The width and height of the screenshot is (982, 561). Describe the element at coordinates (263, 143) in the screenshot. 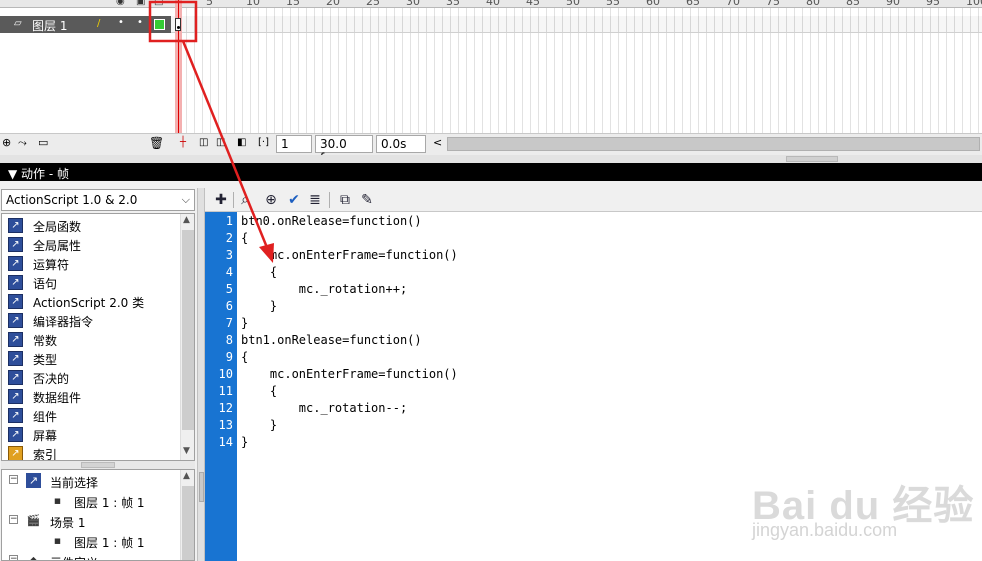

I see `modify-markers-icon: [·]` at that location.